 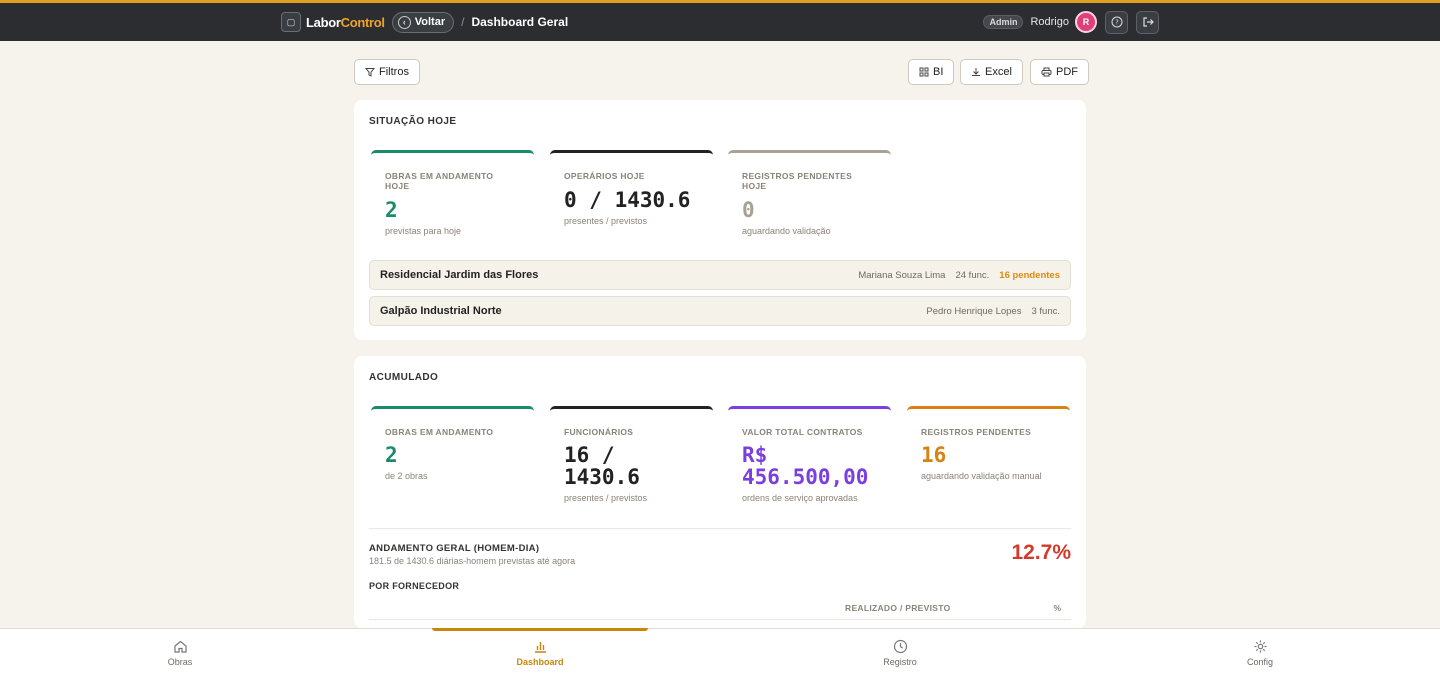 What do you see at coordinates (452, 454) in the screenshot?
I see `kpi-card-sites: OBRAS EM ANDAMENTO 2 de 2 obras` at bounding box center [452, 454].